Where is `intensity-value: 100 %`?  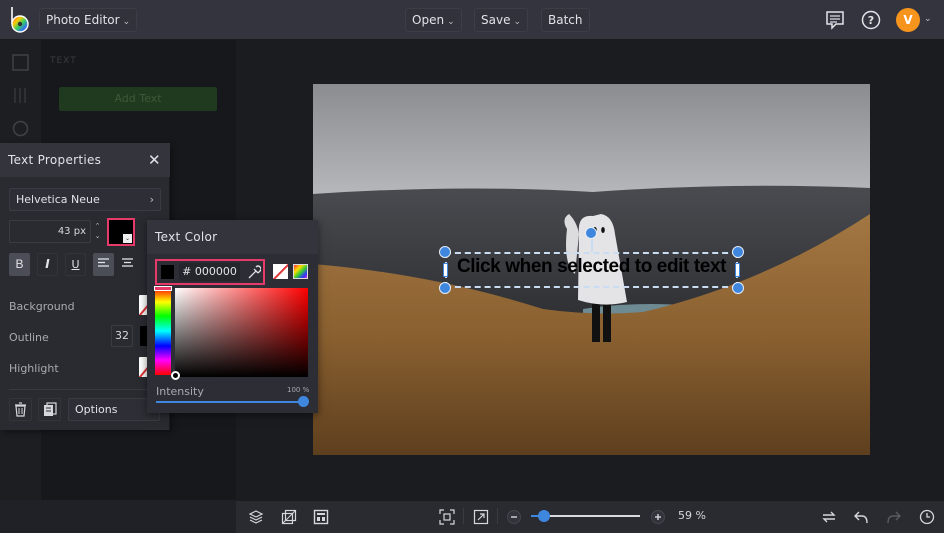
intensity-value: 100 % is located at coordinates (298, 390).